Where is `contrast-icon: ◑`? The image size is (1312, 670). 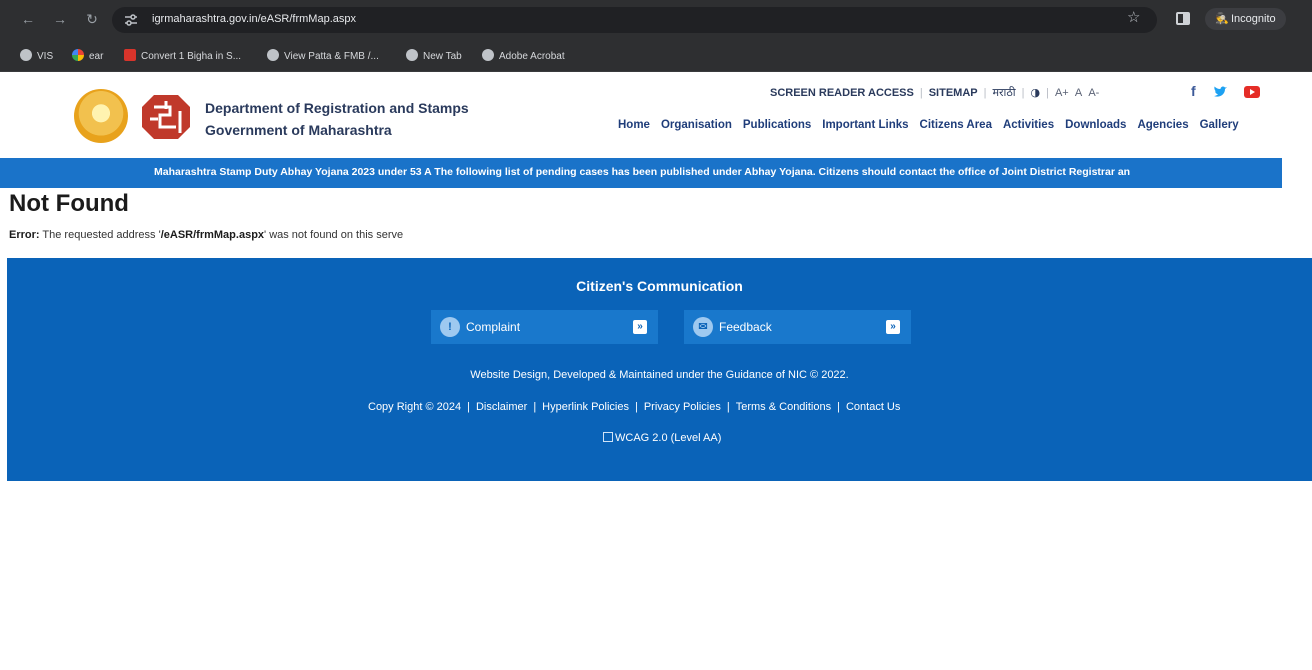 contrast-icon: ◑ is located at coordinates (1036, 92).